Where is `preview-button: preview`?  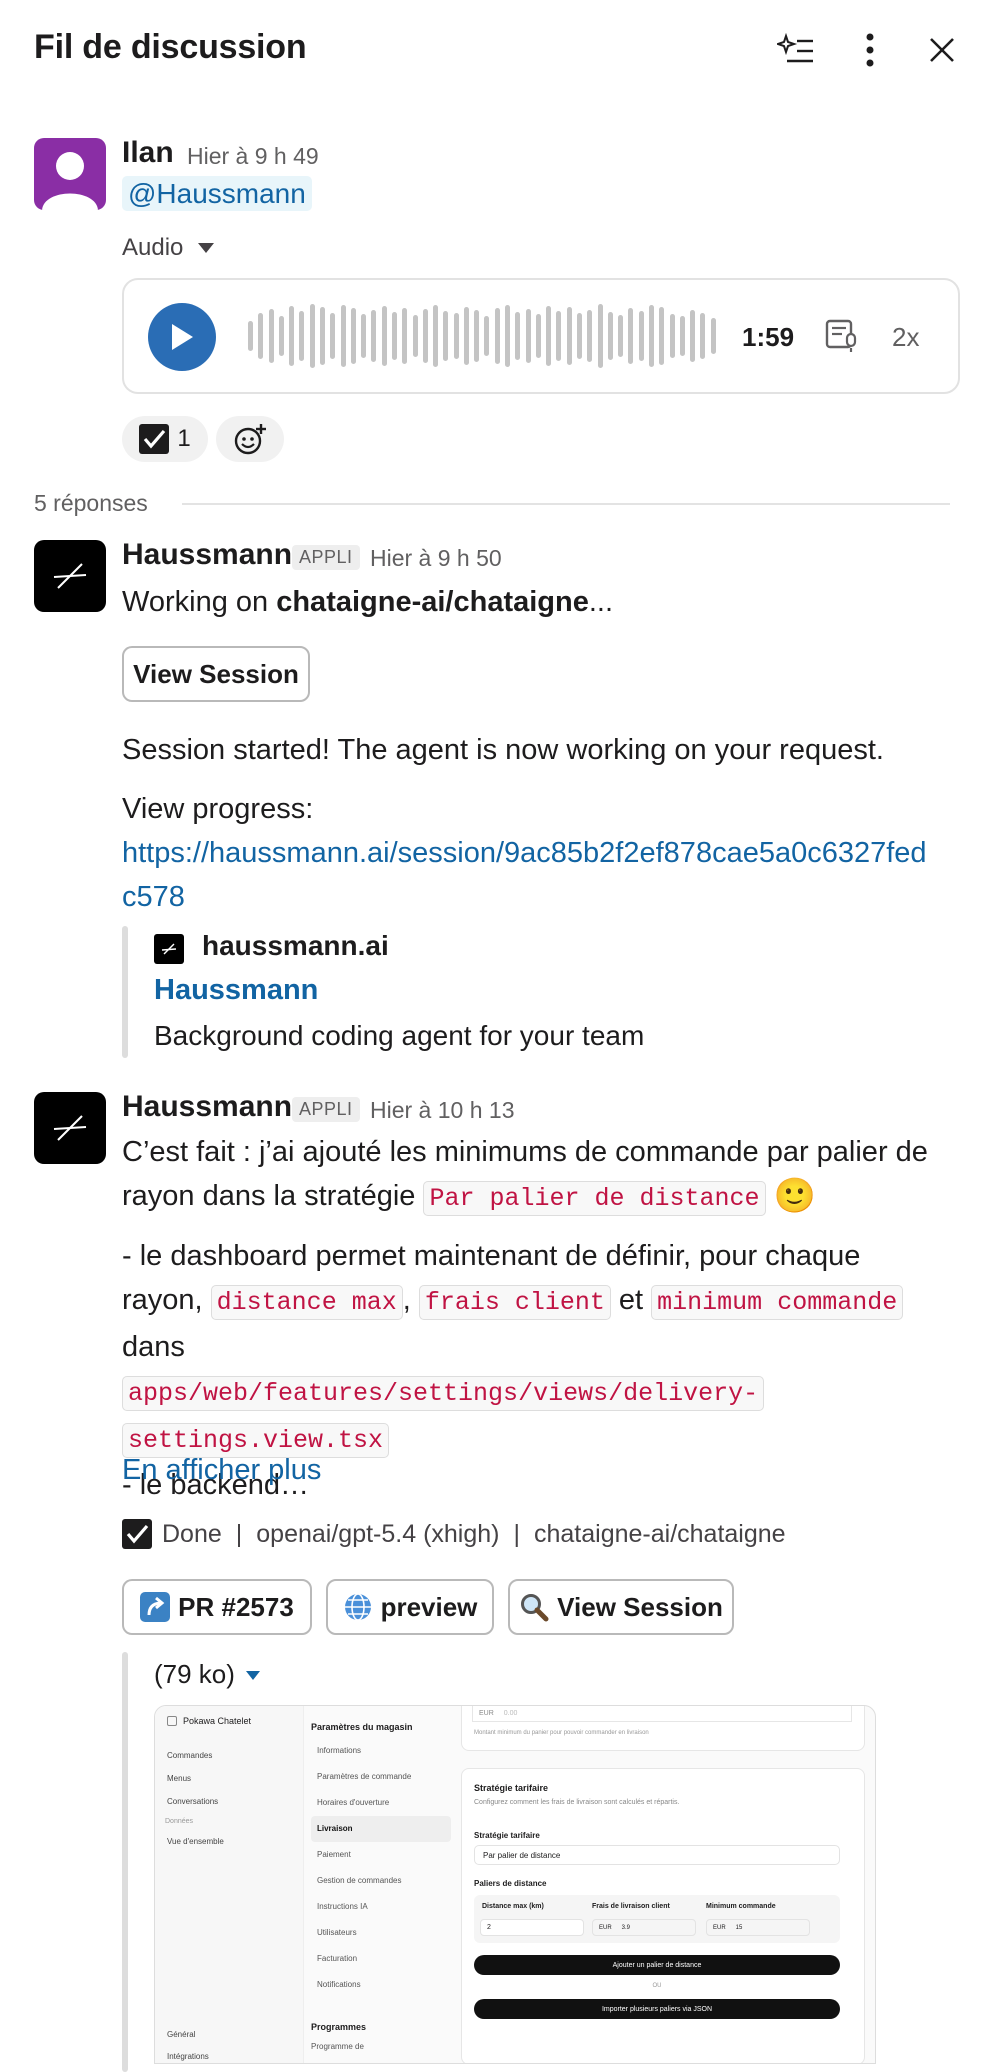
preview-button: preview is located at coordinates (410, 1607).